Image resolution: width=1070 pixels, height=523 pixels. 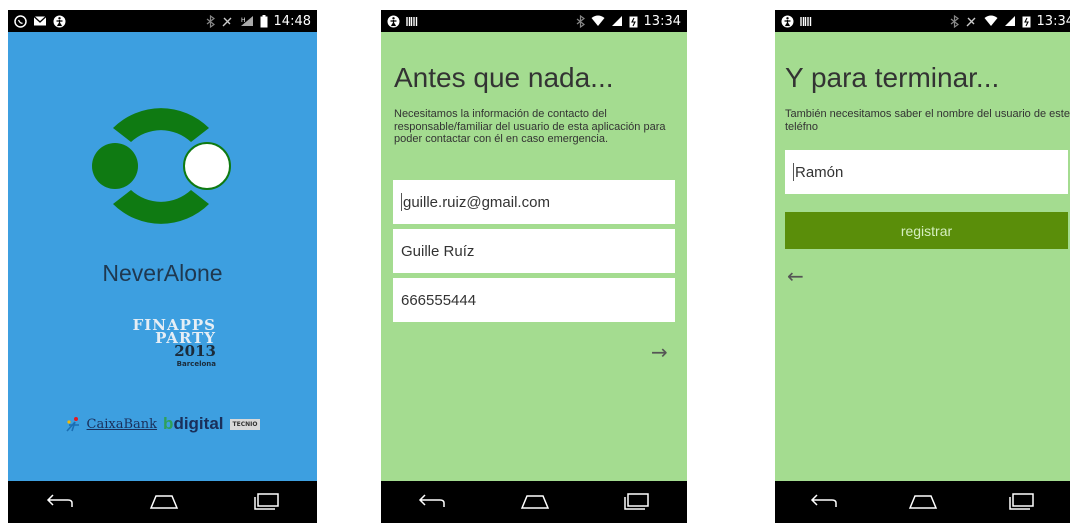 I want to click on email-field: guille.ruiz@gmail.com, so click(x=534, y=202).